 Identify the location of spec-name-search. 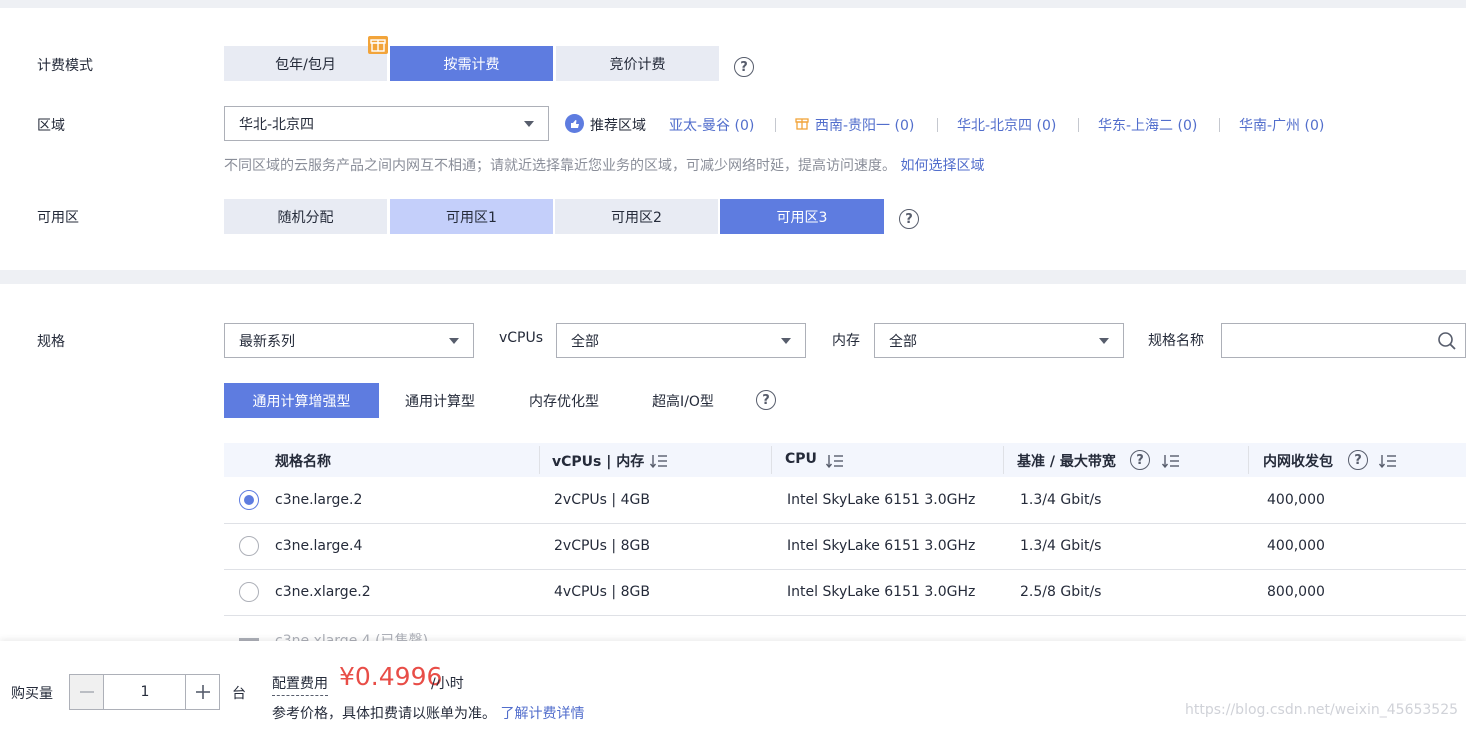
(1343, 340).